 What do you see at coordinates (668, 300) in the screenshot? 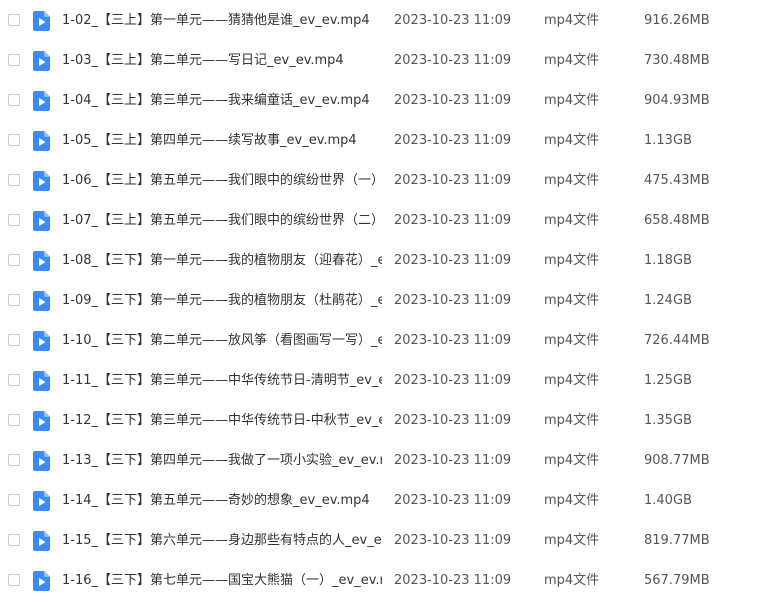
I see `file-size: 1.24GB` at bounding box center [668, 300].